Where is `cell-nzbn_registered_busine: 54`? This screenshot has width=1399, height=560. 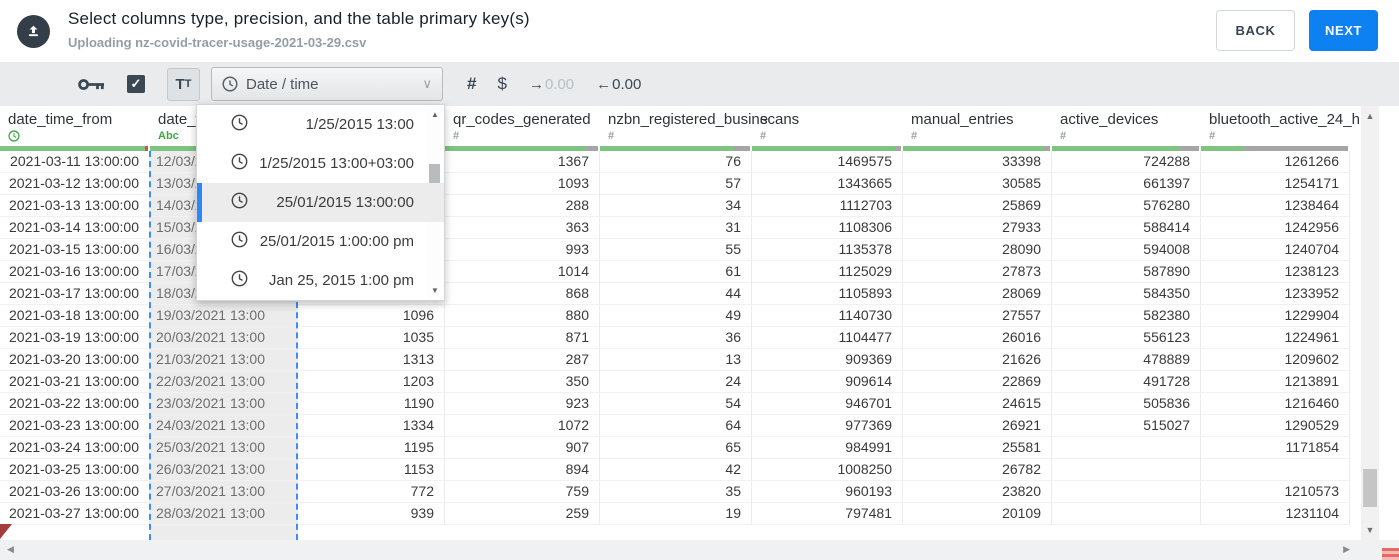 cell-nzbn_registered_busine: 54 is located at coordinates (676, 404).